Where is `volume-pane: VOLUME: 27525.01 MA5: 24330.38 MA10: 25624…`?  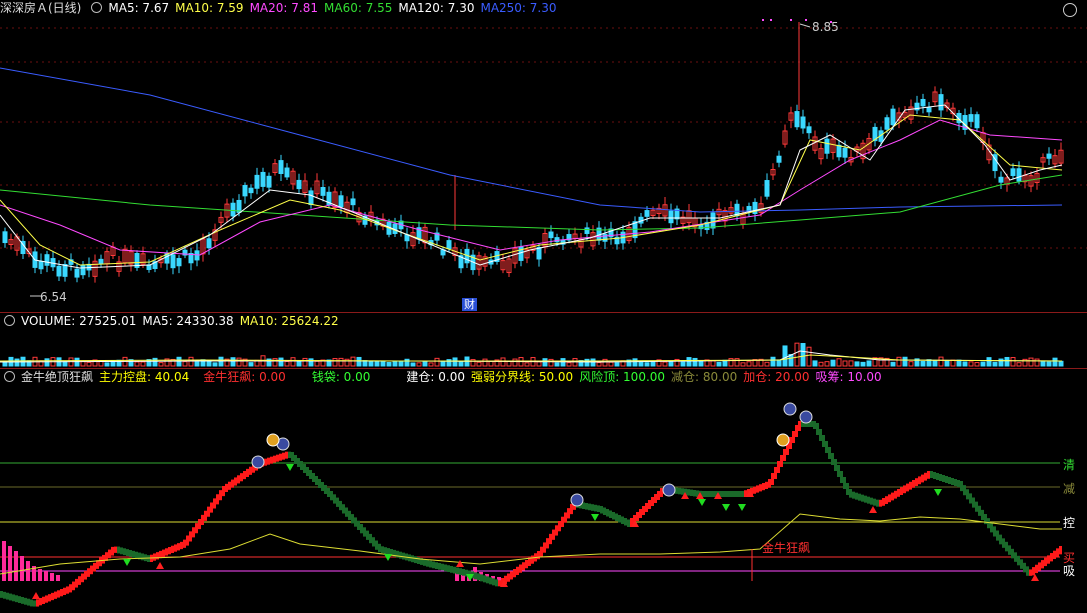 volume-pane: VOLUME: 27525.01 MA5: 24330.38 MA10: 25624… is located at coordinates (543, 340).